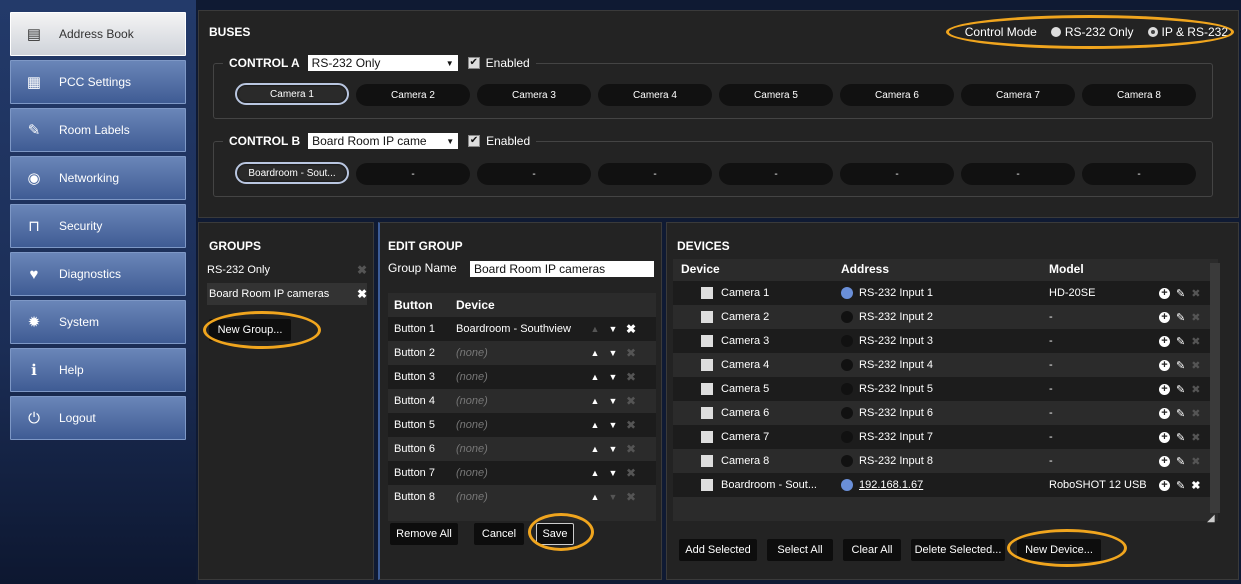 This screenshot has height=584, width=1241. I want to click on select-all-button: Select All, so click(800, 550).